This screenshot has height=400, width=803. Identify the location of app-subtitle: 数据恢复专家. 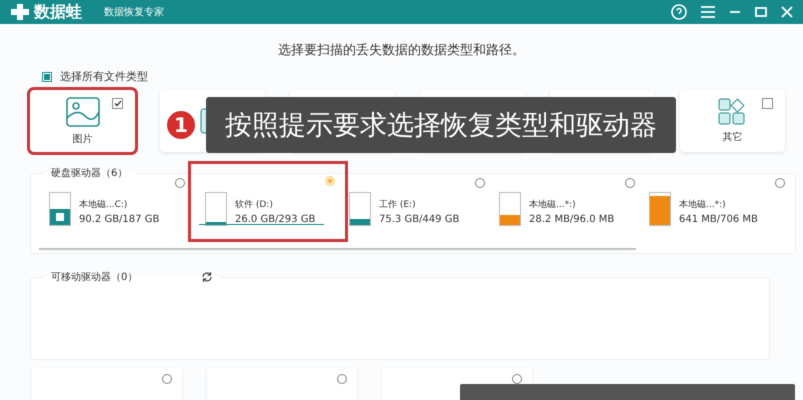
(134, 12).